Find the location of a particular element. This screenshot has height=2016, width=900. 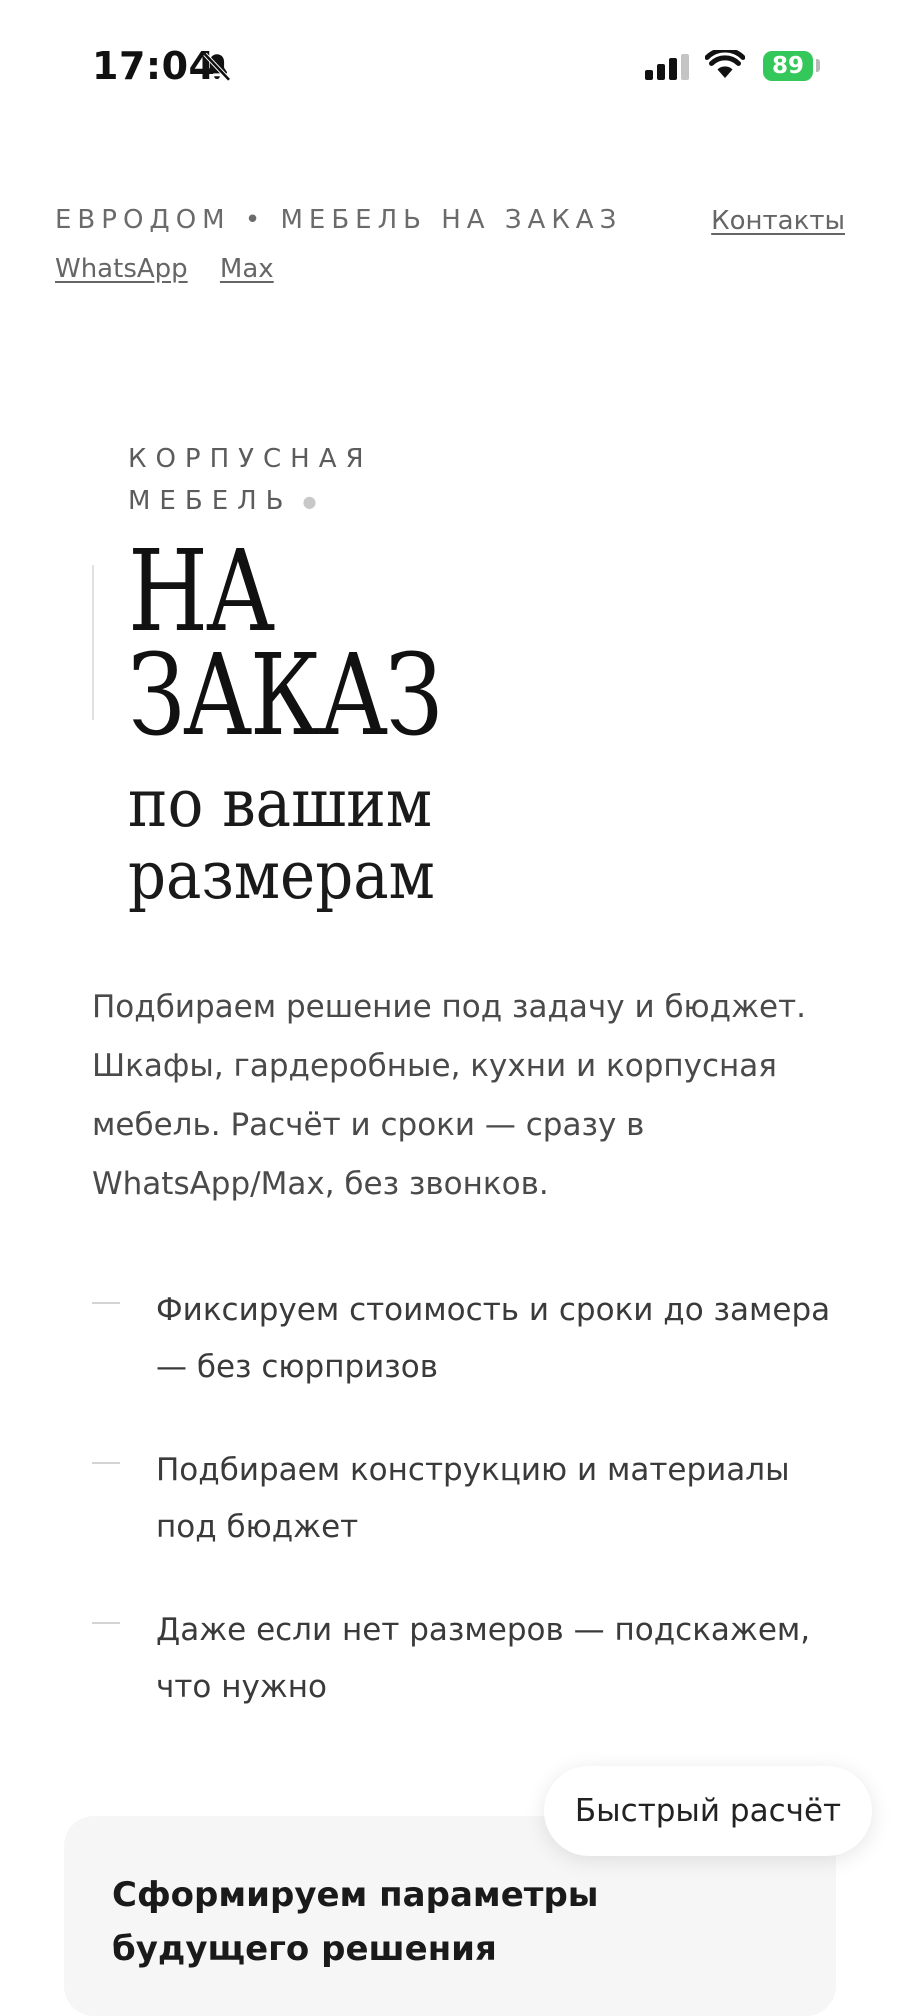

bell-slash-icon is located at coordinates (217, 67).